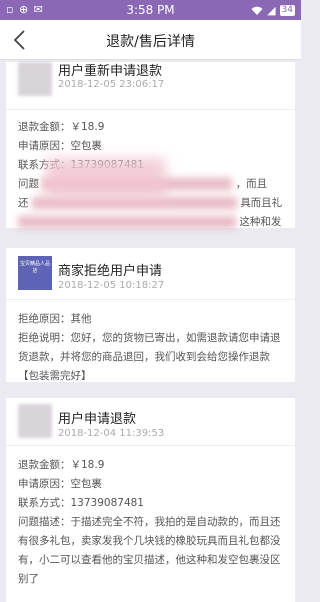 This screenshot has height=602, width=320. Describe the element at coordinates (150, 422) in the screenshot. I see `card-header: 用户申请退款 2018-12-04 11:39:53` at that location.